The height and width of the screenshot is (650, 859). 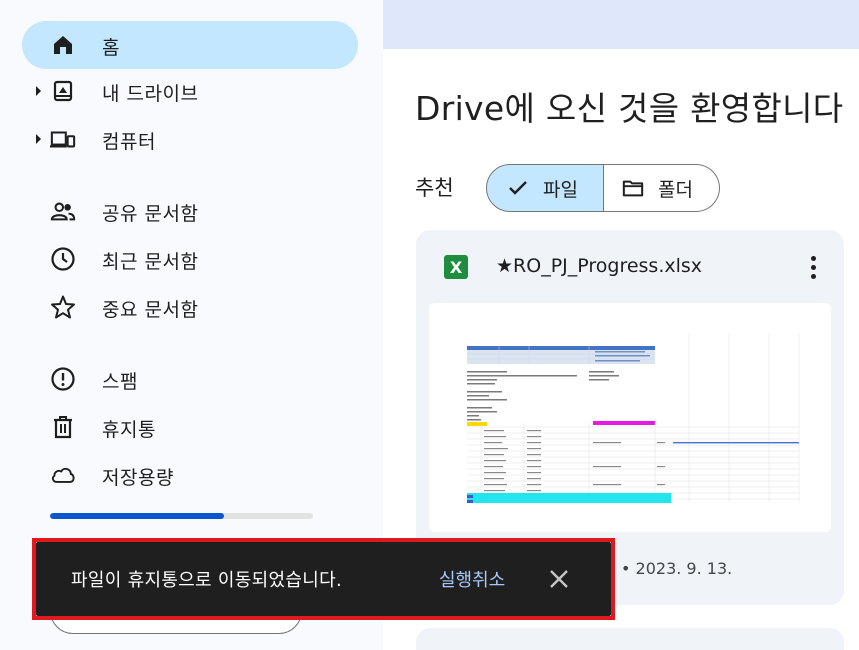 What do you see at coordinates (633, 418) in the screenshot?
I see `spreadsheet-preview-image` at bounding box center [633, 418].